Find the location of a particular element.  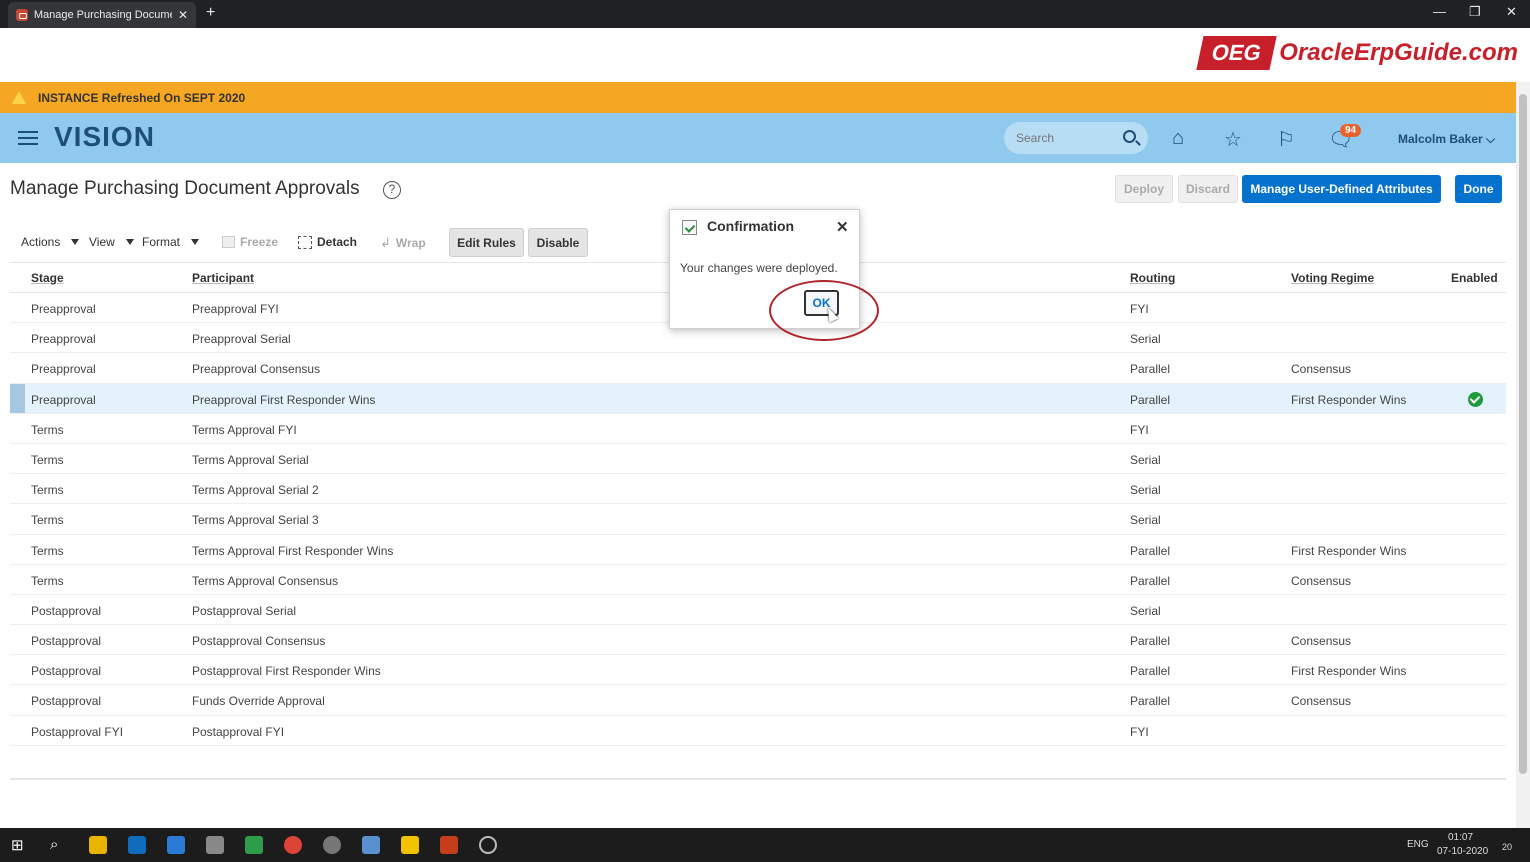

outlook-icon is located at coordinates (137, 845).